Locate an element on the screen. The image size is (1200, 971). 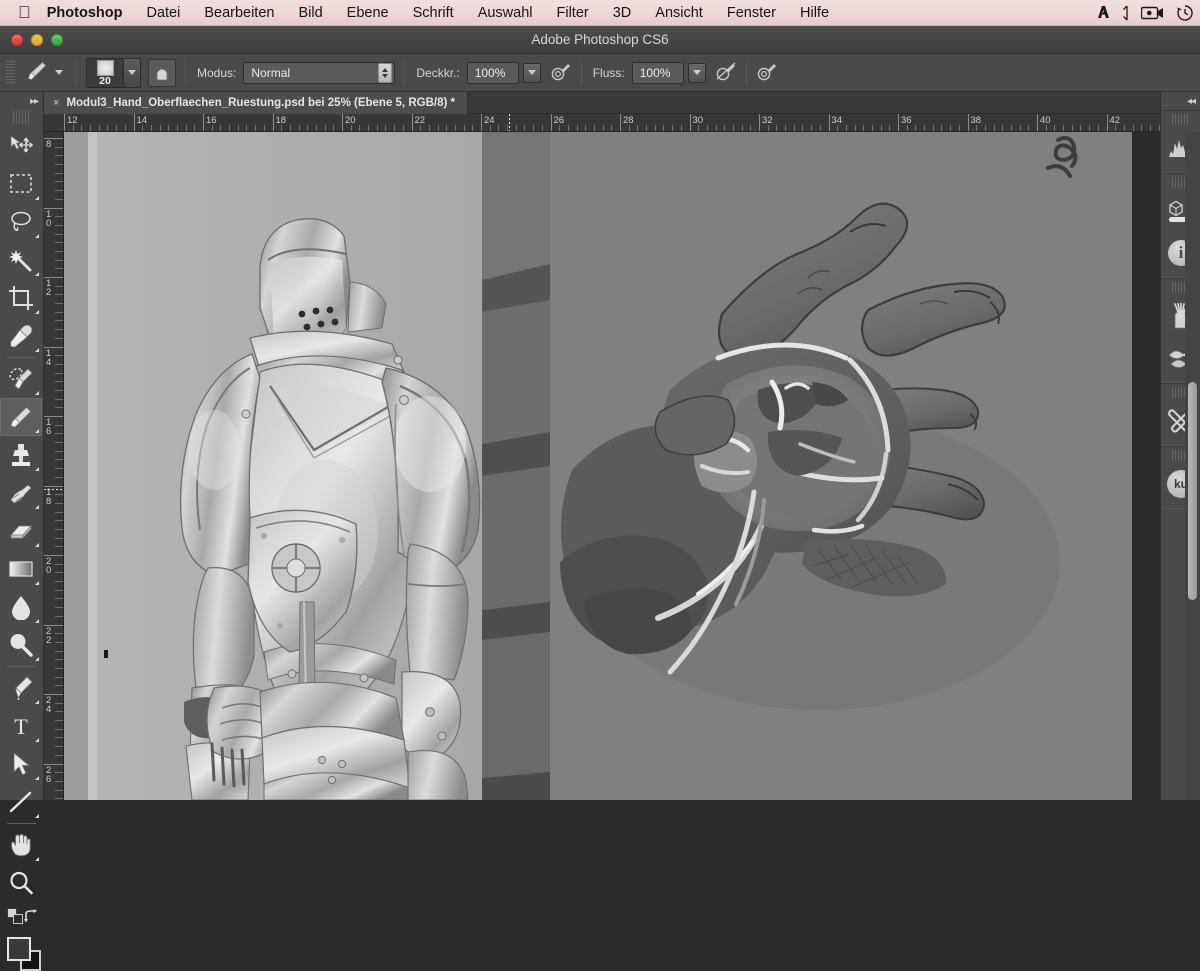
brush-tool is located at coordinates (21, 417).